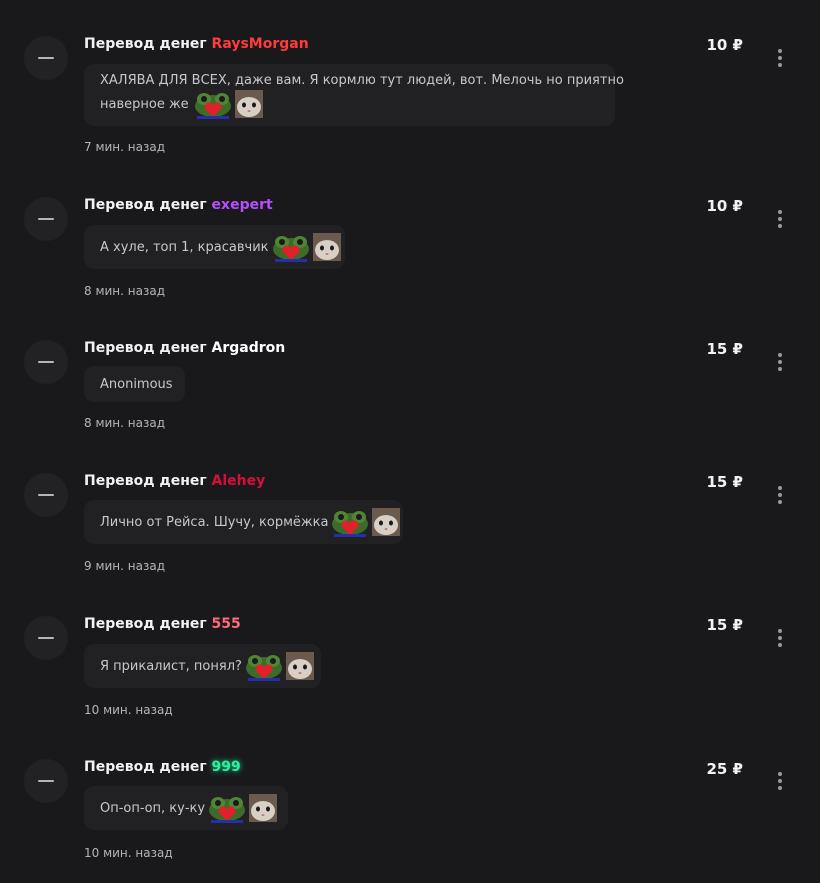 The height and width of the screenshot is (883, 820). What do you see at coordinates (125, 147) in the screenshot?
I see `timestamp: 7 мин. назад` at bounding box center [125, 147].